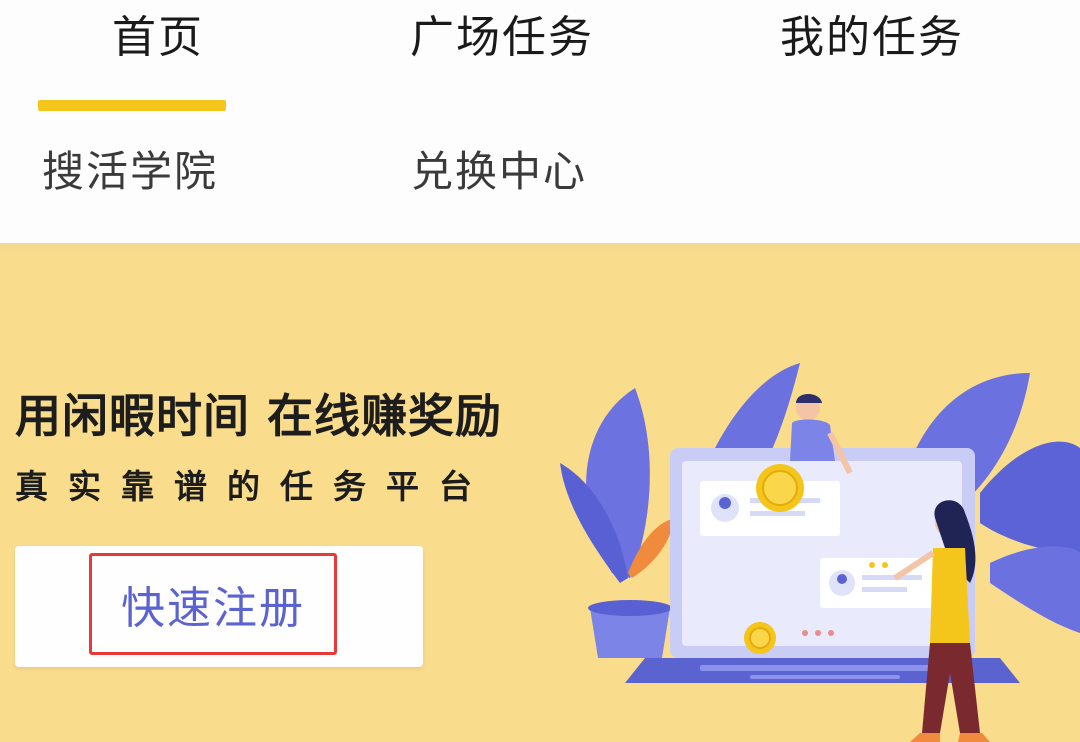 Image resolution: width=1080 pixels, height=742 pixels. Describe the element at coordinates (253, 486) in the screenshot. I see `banner-subline: 真实靠谱的任务平台` at that location.